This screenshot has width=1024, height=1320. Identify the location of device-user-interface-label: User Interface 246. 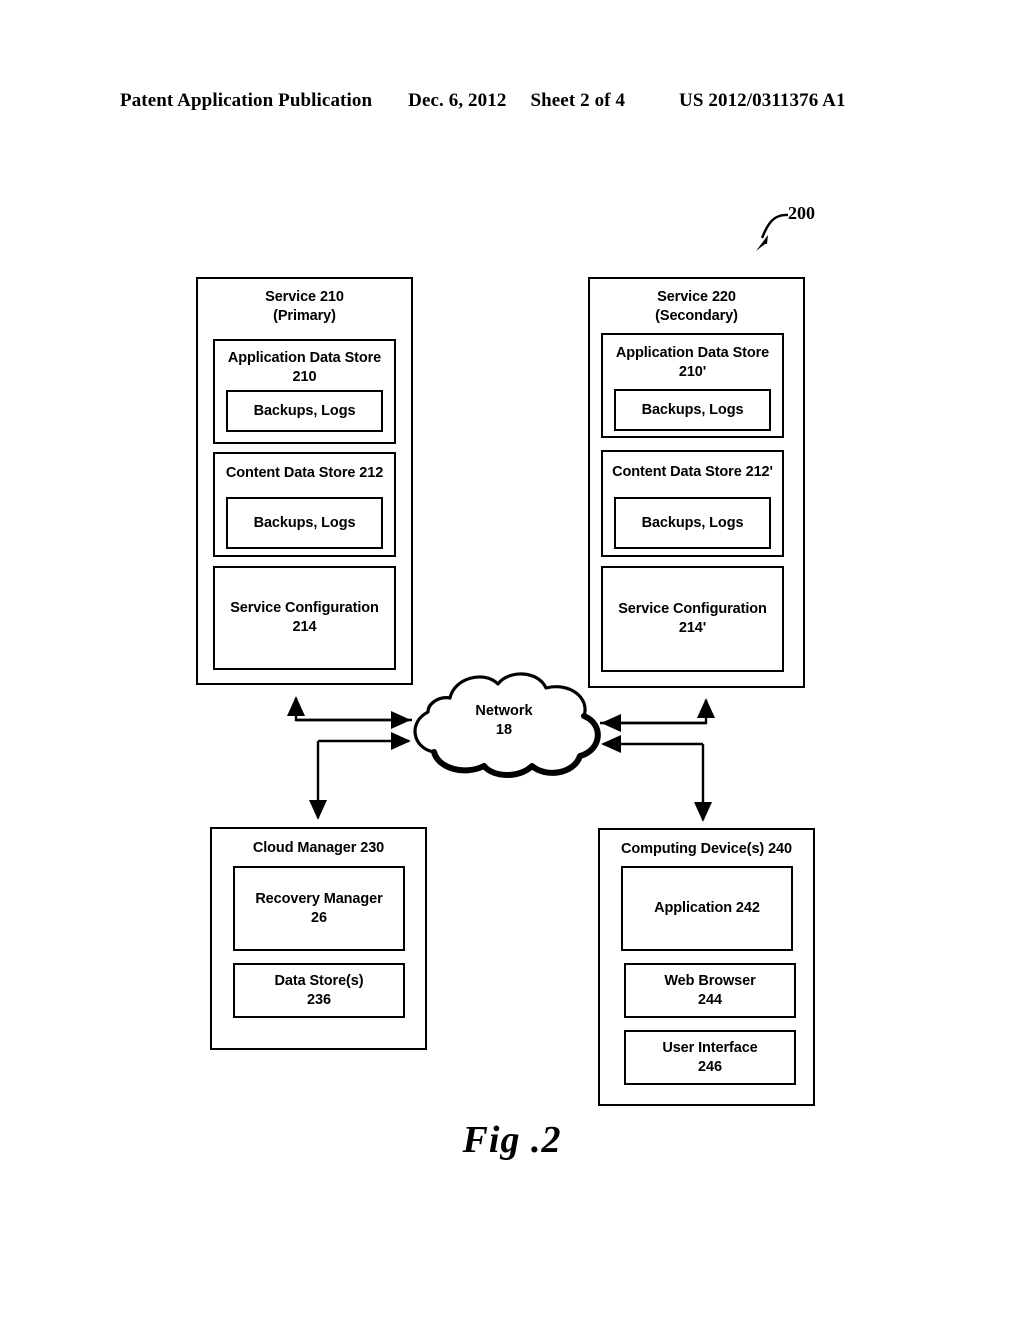
(710, 1057).